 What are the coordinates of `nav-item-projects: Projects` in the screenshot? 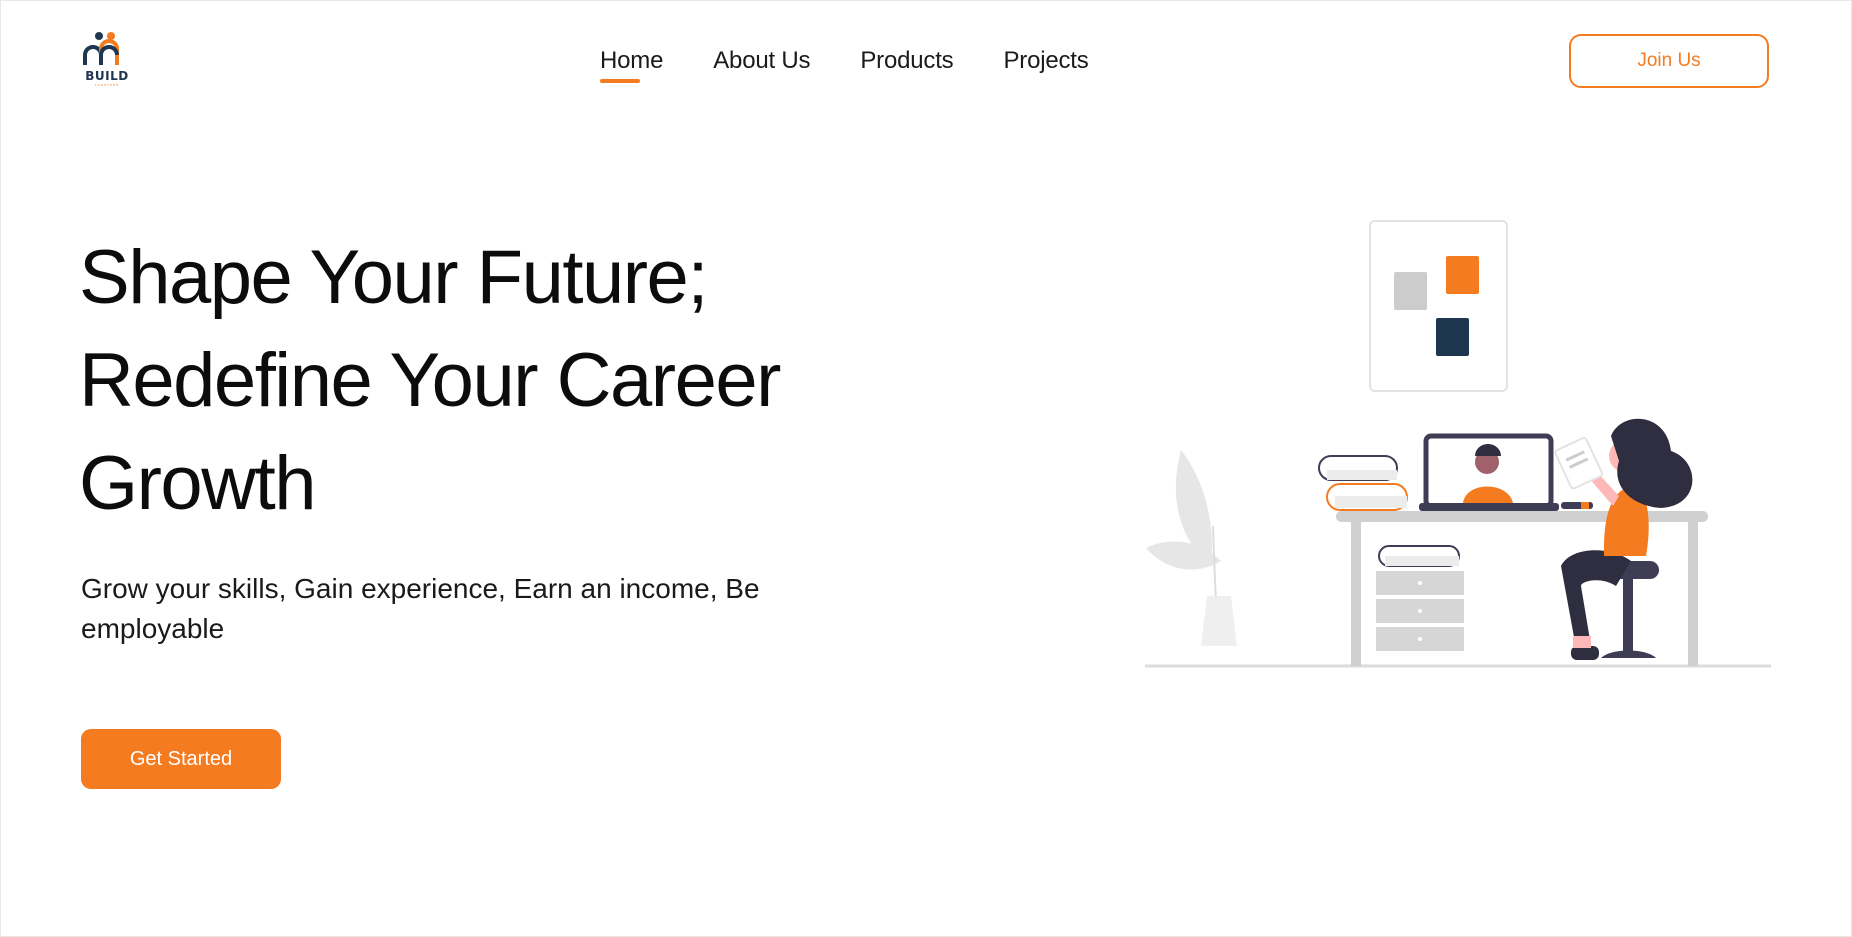 It's located at (1045, 65).